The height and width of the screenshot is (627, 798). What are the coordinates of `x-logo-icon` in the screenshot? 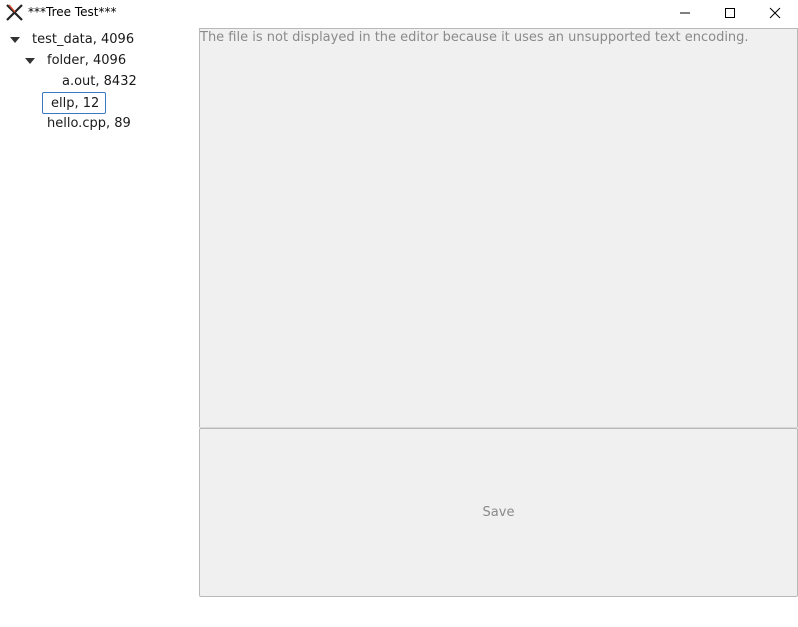 It's located at (14, 12).